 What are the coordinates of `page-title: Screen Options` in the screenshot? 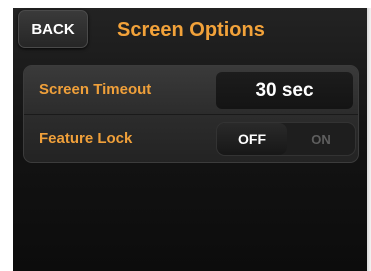 It's located at (191, 30).